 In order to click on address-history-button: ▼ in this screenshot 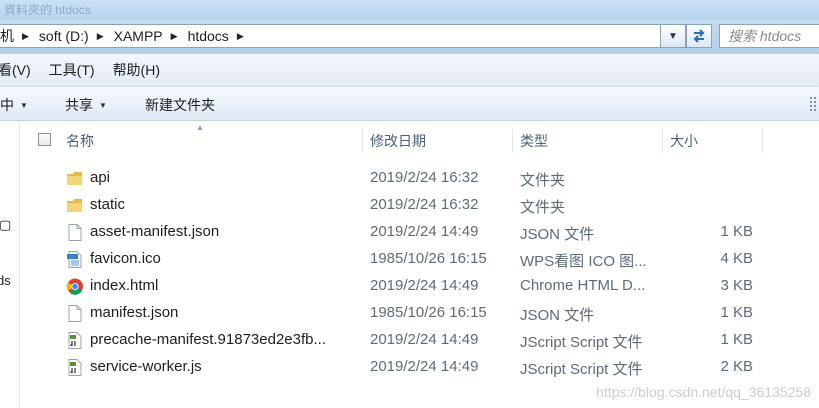, I will do `click(673, 36)`.